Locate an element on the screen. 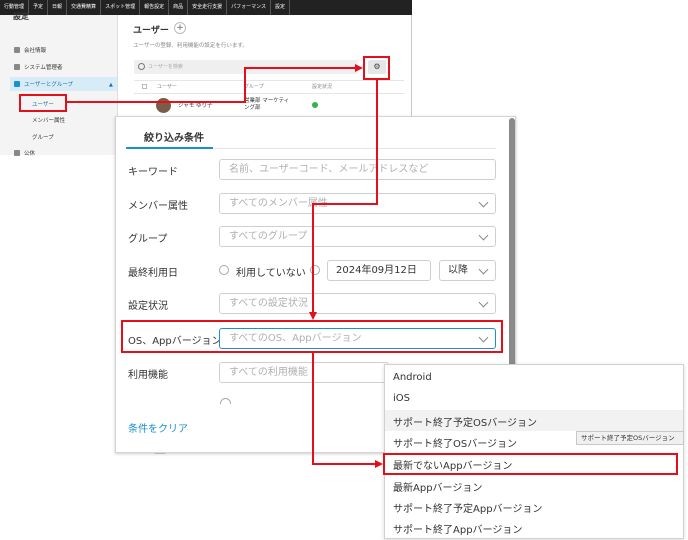 This screenshot has width=688, height=540. arrowhead-down is located at coordinates (313, 316).